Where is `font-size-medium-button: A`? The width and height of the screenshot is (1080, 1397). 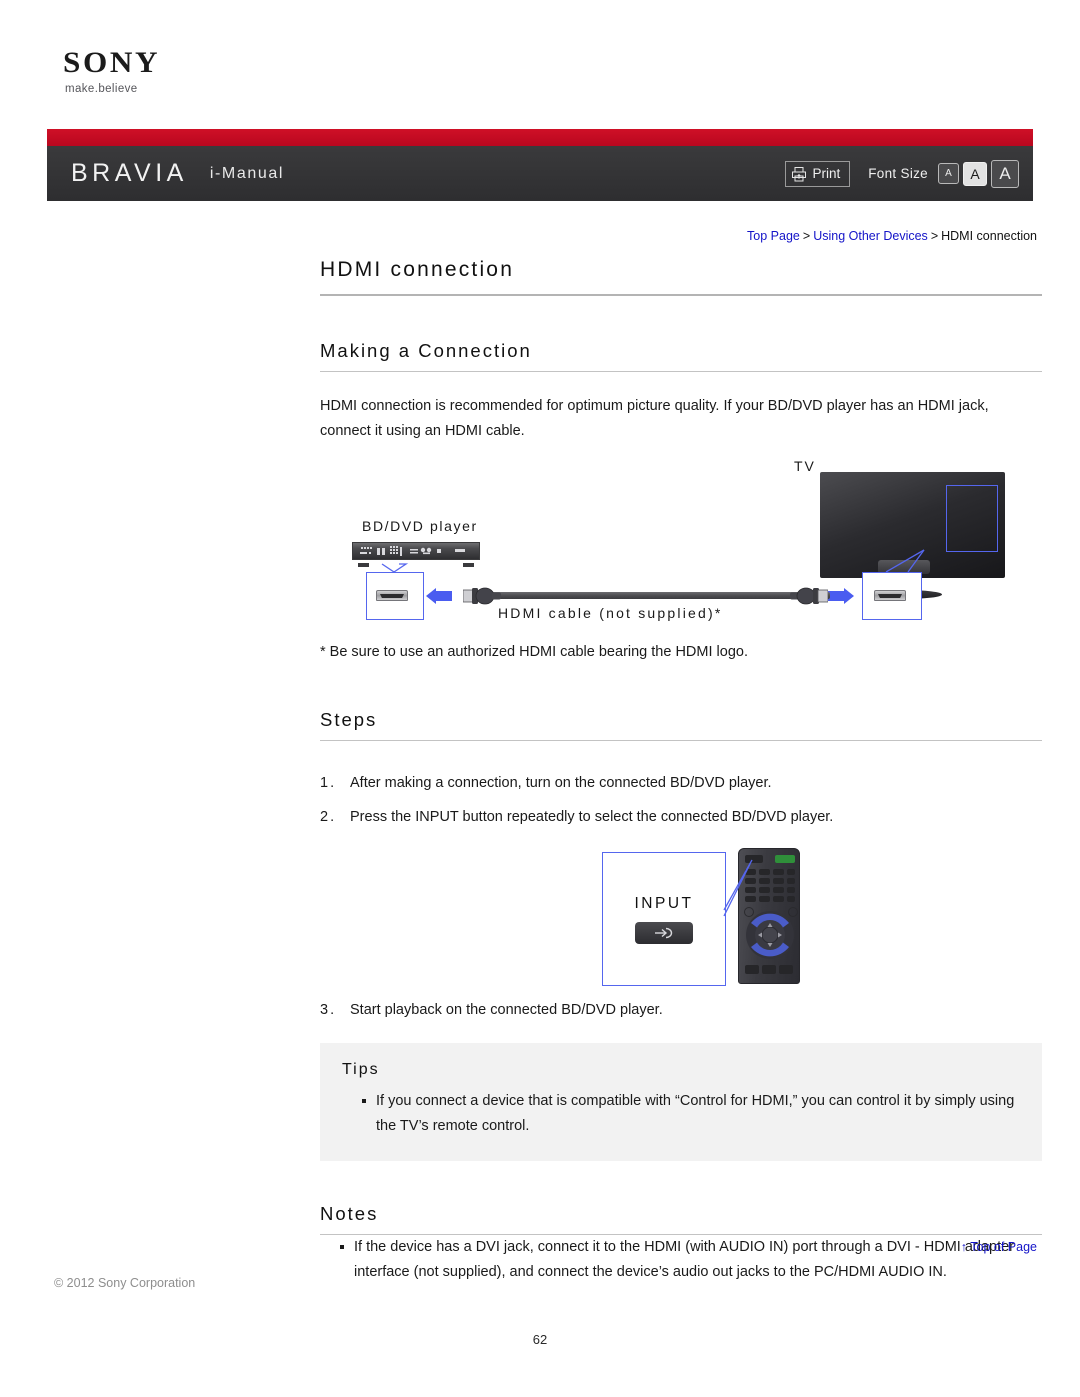
font-size-medium-button: A is located at coordinates (975, 173).